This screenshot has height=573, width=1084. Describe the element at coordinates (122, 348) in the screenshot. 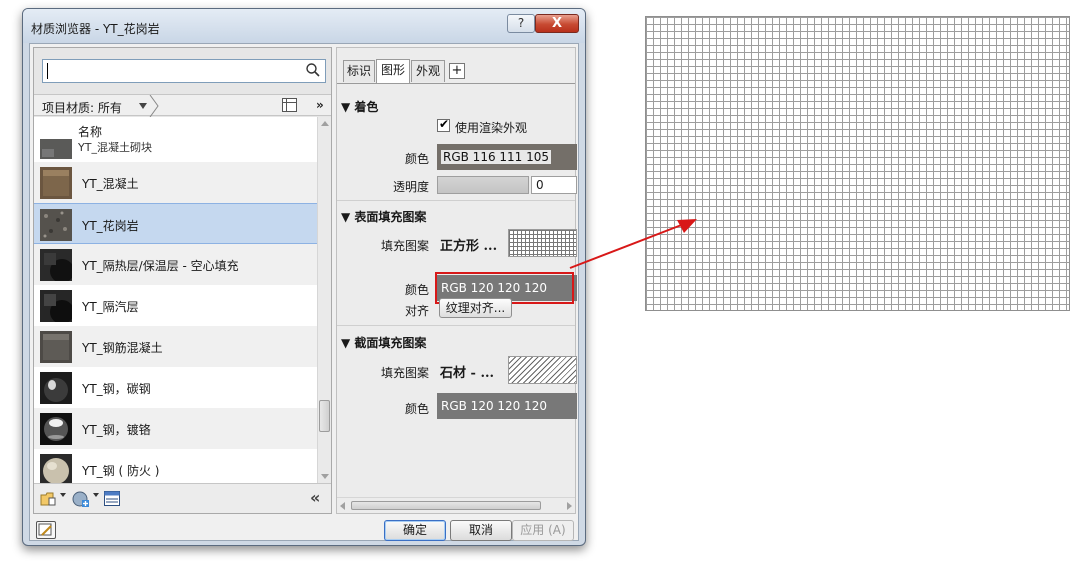

I see `list-item-label: YT_钢筋混凝土` at that location.